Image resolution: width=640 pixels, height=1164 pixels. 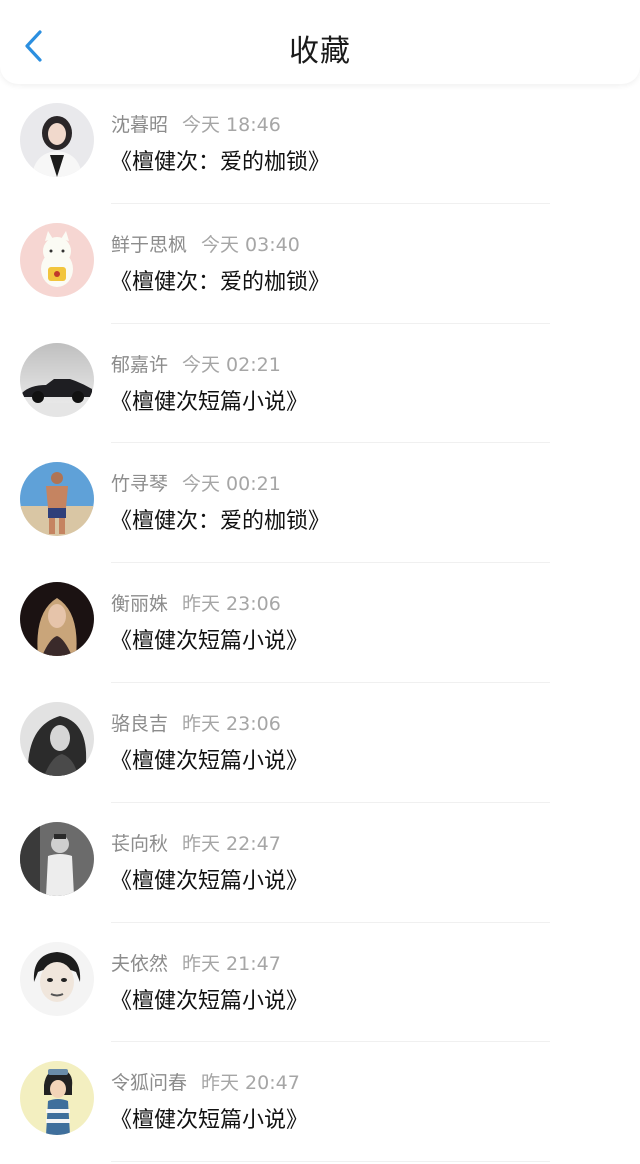 I want to click on list-item: 竹寻琴 今天 00:21 《檀健次：爱的枷锁》, so click(x=320, y=503).